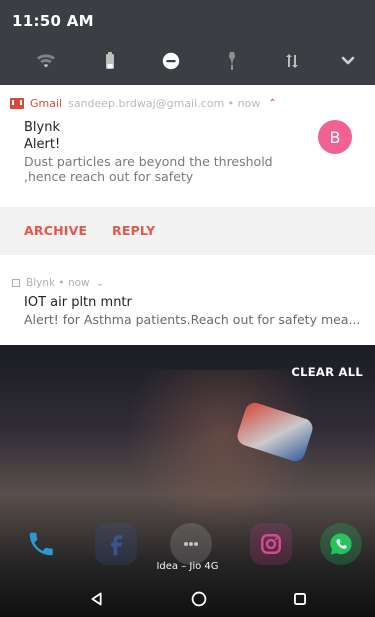 This screenshot has width=375, height=617. What do you see at coordinates (199, 599) in the screenshot?
I see `home-icon` at bounding box center [199, 599].